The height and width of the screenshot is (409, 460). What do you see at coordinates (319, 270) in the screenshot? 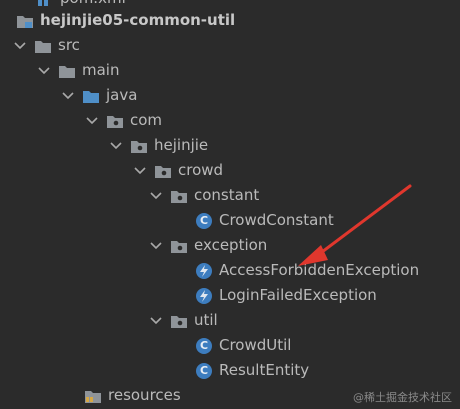
I see `tree-label: AccessForbiddenException` at bounding box center [319, 270].